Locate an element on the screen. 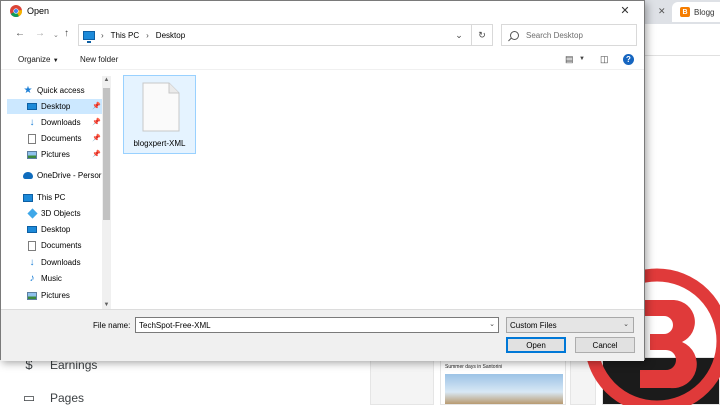 The width and height of the screenshot is (720, 405). pages-icon: ▭ is located at coordinates (29, 397).